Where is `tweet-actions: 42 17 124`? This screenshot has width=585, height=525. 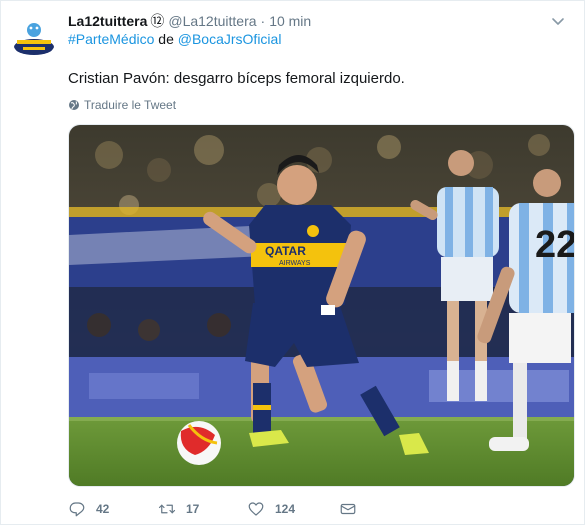
tweet-actions: 42 17 124 is located at coordinates (321, 509).